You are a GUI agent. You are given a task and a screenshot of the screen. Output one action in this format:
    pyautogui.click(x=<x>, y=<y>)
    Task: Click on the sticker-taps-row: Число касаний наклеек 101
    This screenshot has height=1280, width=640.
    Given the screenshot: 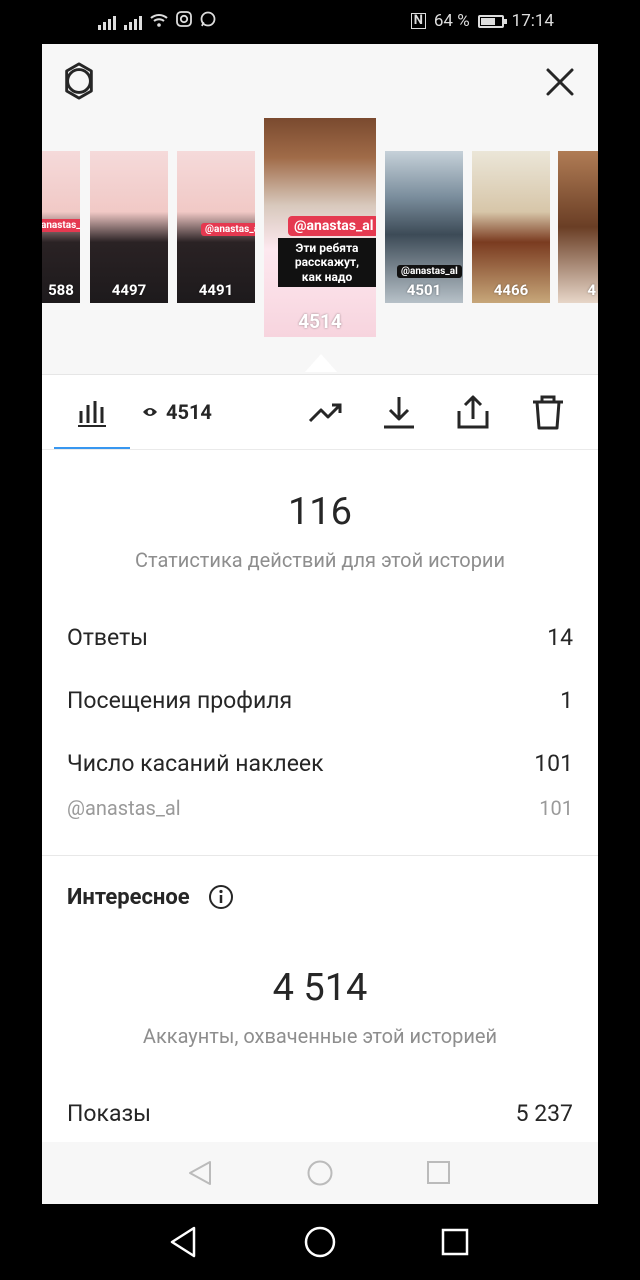 What is the action you would take?
    pyautogui.click(x=320, y=763)
    